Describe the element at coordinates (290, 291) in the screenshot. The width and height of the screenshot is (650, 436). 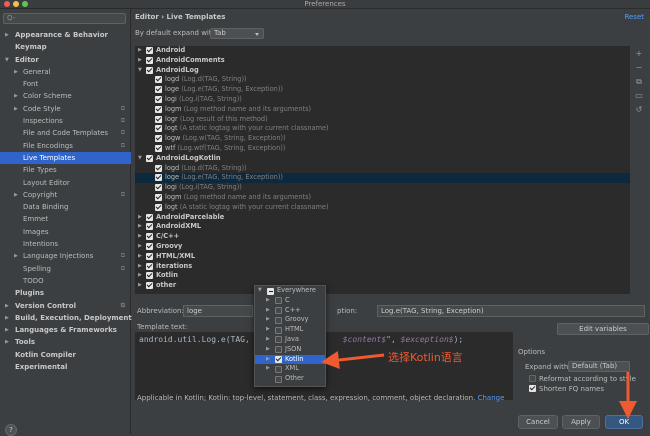
I see `context-item: ▼ Everywhere` at that location.